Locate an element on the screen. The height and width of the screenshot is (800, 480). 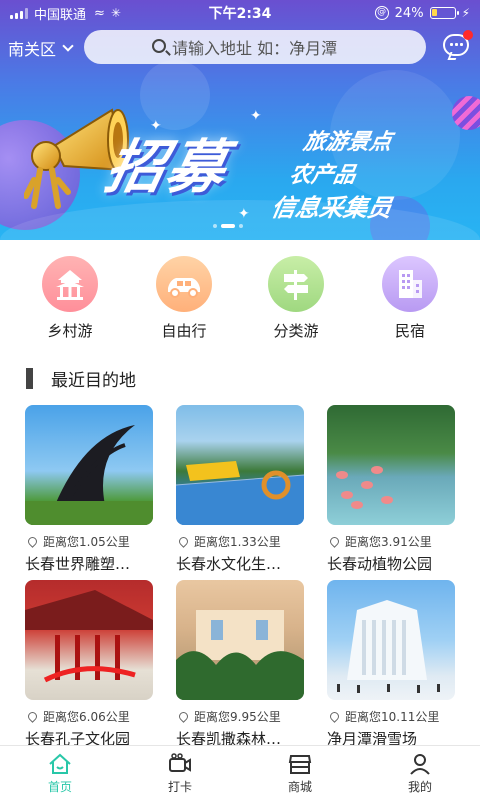
section-header: 最近目的地 is located at coordinates (81, 378).